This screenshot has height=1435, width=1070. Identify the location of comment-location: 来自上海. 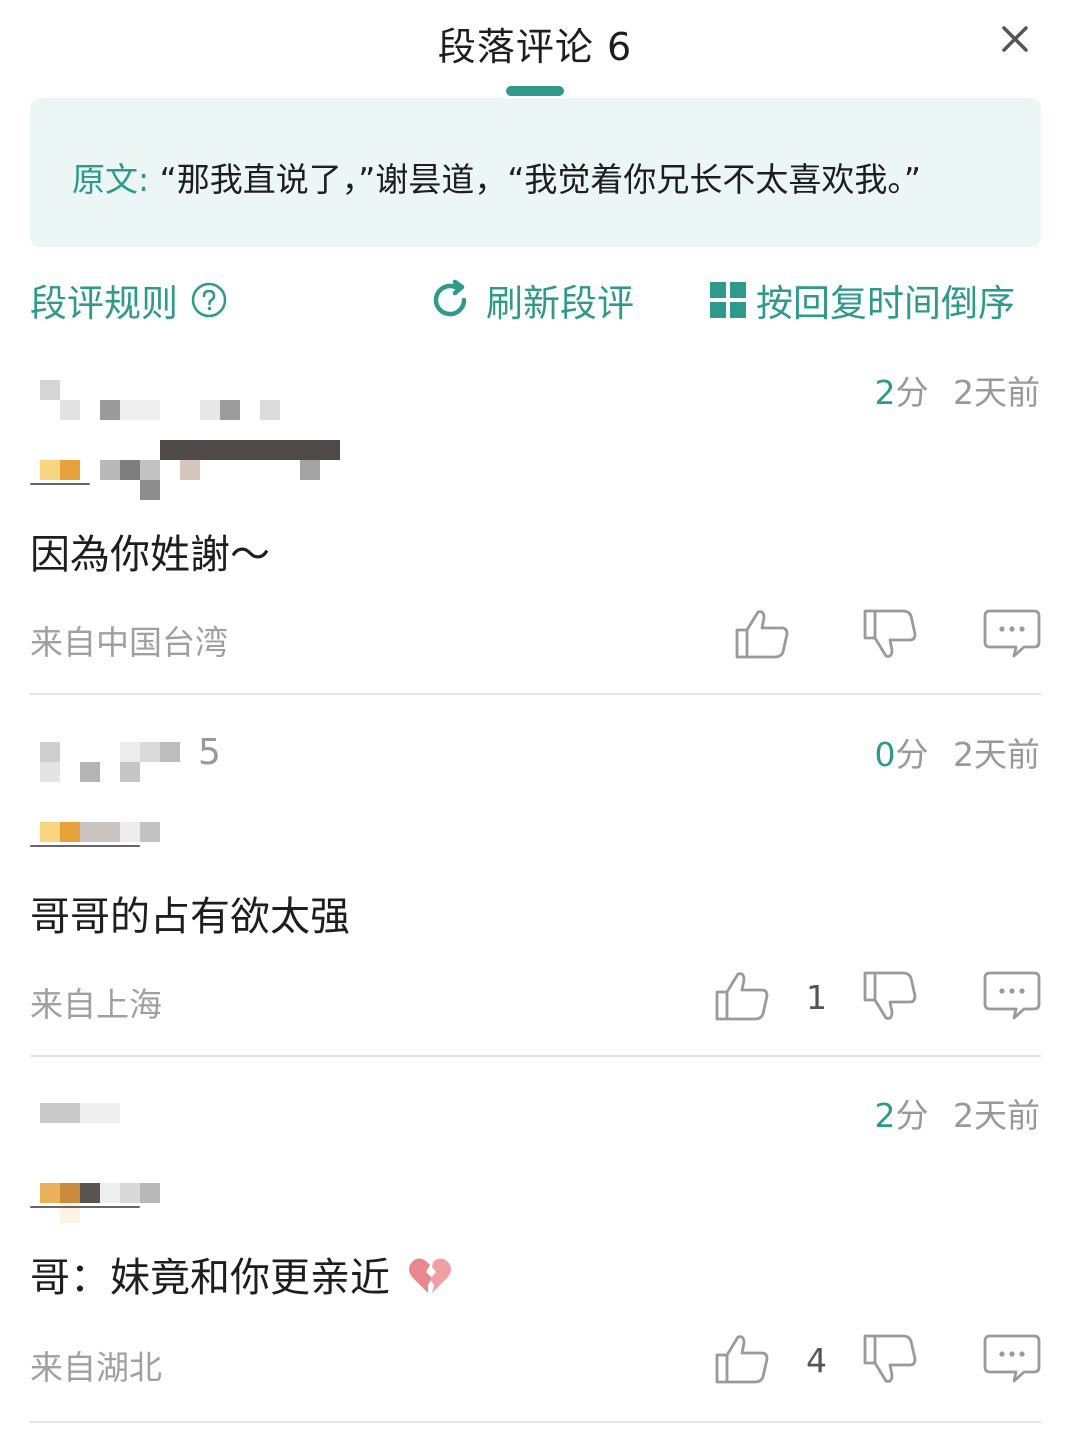
(96, 1004).